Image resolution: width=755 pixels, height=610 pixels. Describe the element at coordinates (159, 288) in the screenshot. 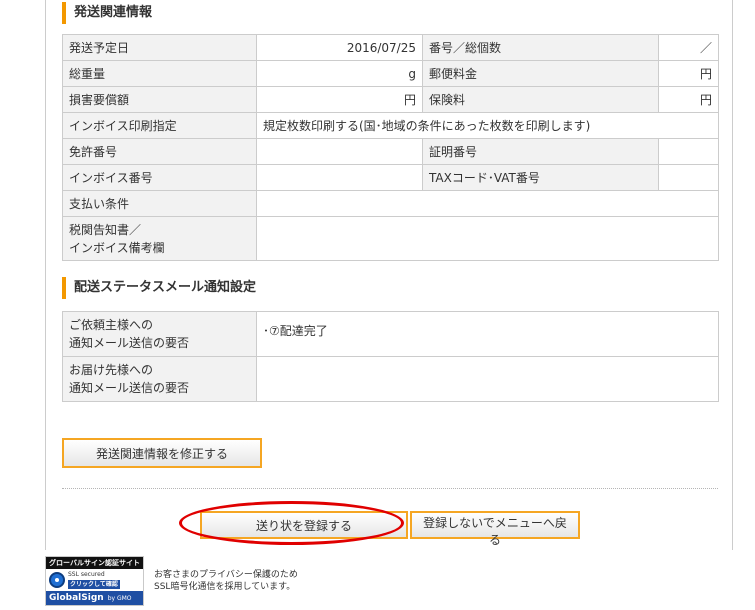

I see `notification-section-title: 配送ステータスメール通知設定` at that location.